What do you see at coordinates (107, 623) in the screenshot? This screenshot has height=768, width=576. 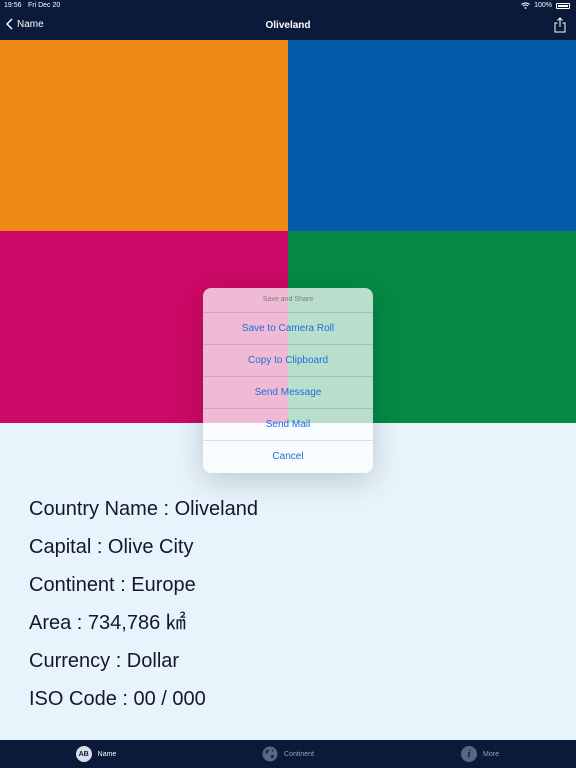 I see `area-text: Area : 734,786 ㎢` at bounding box center [107, 623].